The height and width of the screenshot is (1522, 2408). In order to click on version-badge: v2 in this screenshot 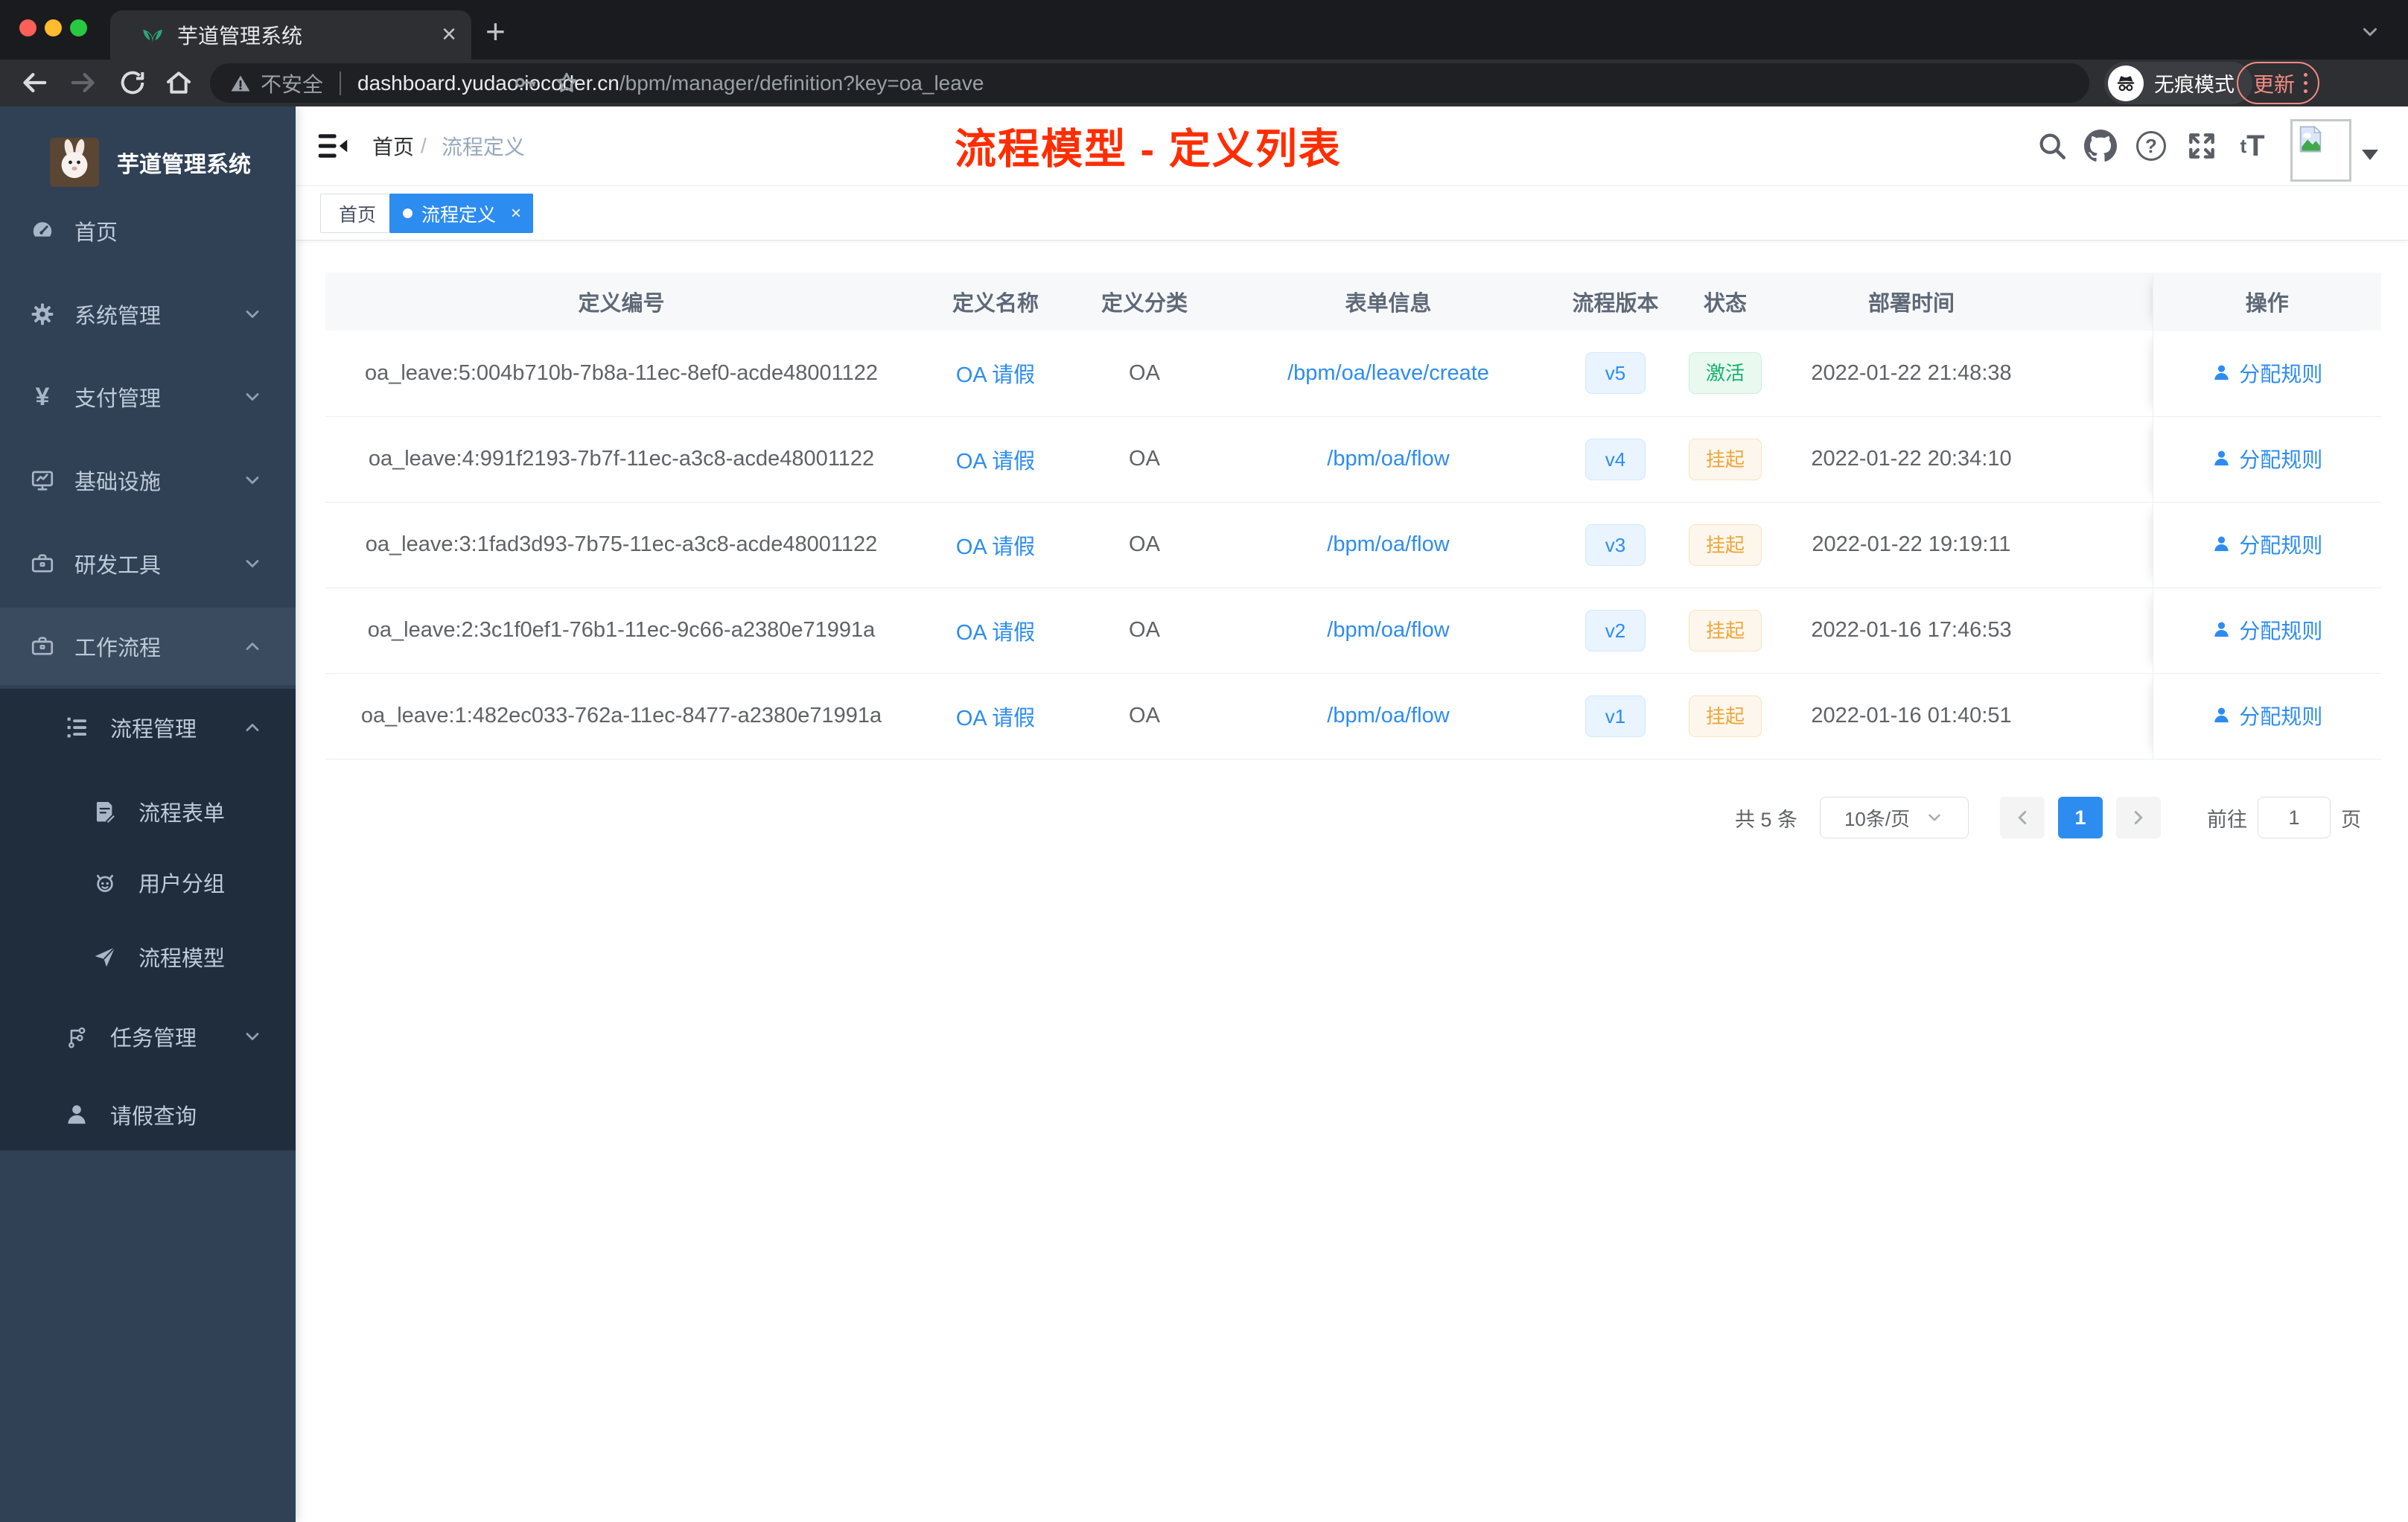, I will do `click(1615, 630)`.